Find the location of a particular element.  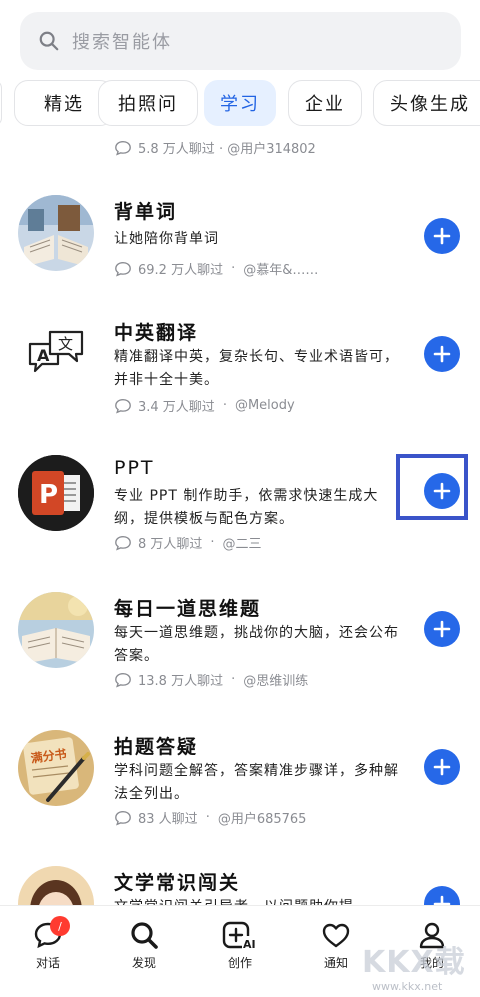

svg-text: A is located at coordinates (43, 355).